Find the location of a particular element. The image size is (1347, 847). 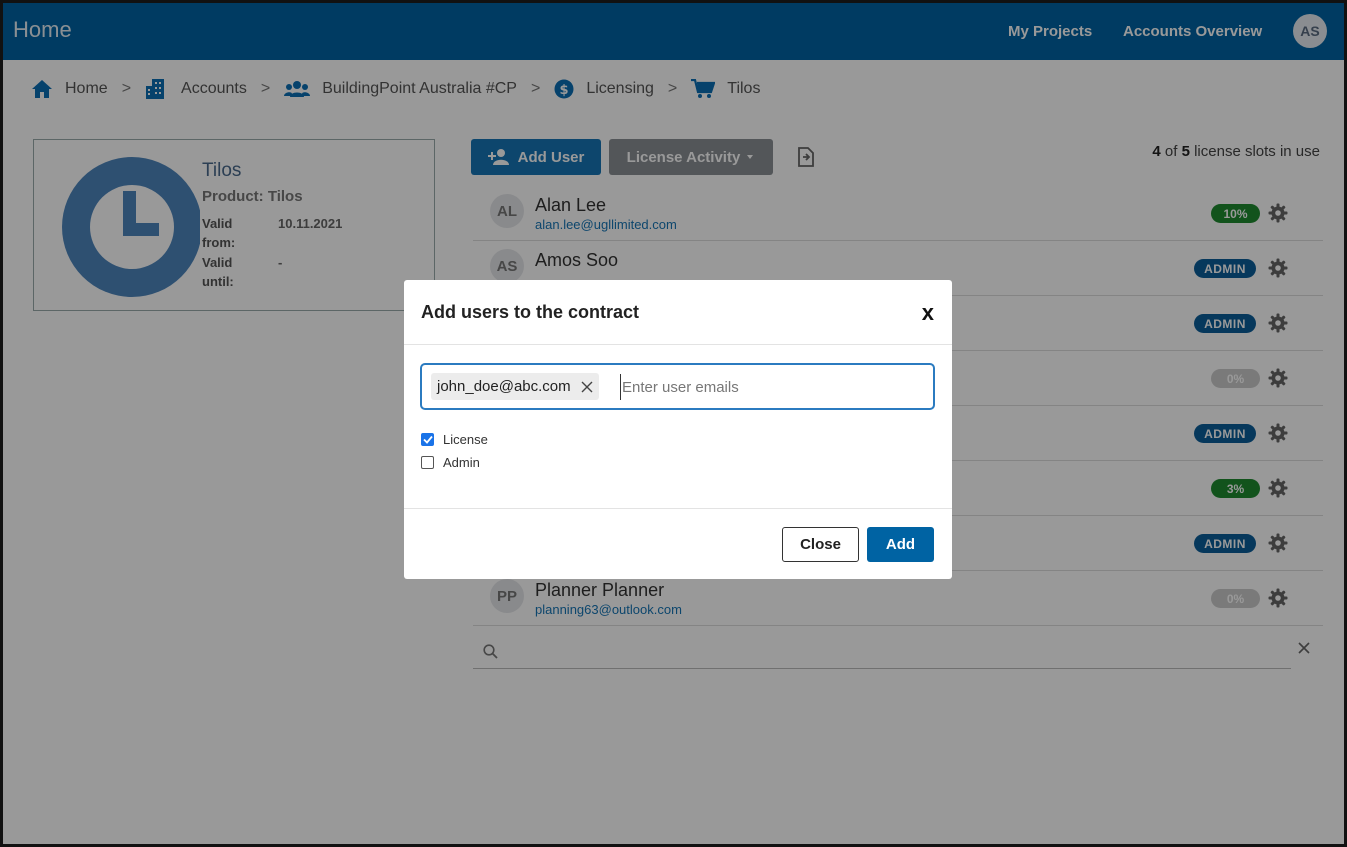

email-chip-label: john_doe@abc.com is located at coordinates (504, 386).